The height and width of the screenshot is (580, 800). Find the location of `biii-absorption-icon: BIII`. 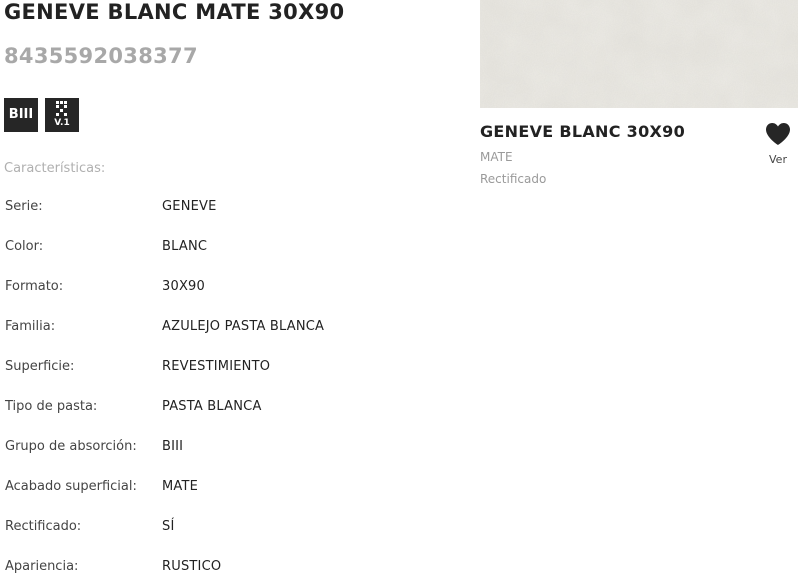

biii-absorption-icon: BIII is located at coordinates (21, 115).